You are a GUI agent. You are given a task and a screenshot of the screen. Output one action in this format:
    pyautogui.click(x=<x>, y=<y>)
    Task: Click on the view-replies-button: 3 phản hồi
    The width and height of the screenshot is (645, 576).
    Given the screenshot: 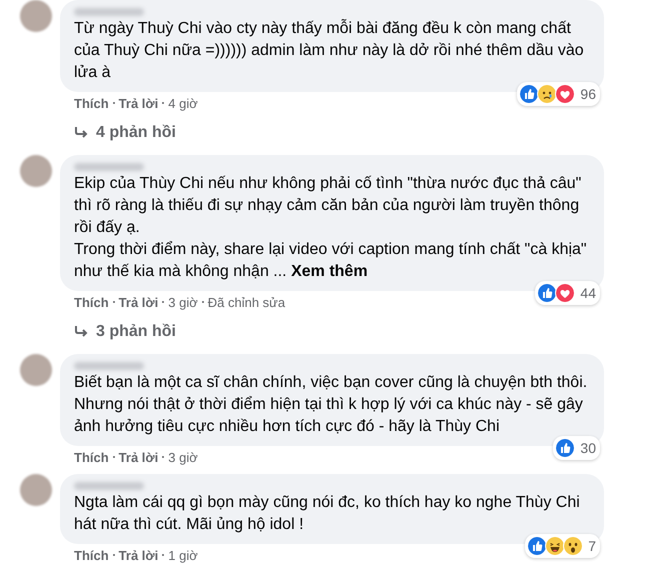 What is the action you would take?
    pyautogui.click(x=125, y=332)
    